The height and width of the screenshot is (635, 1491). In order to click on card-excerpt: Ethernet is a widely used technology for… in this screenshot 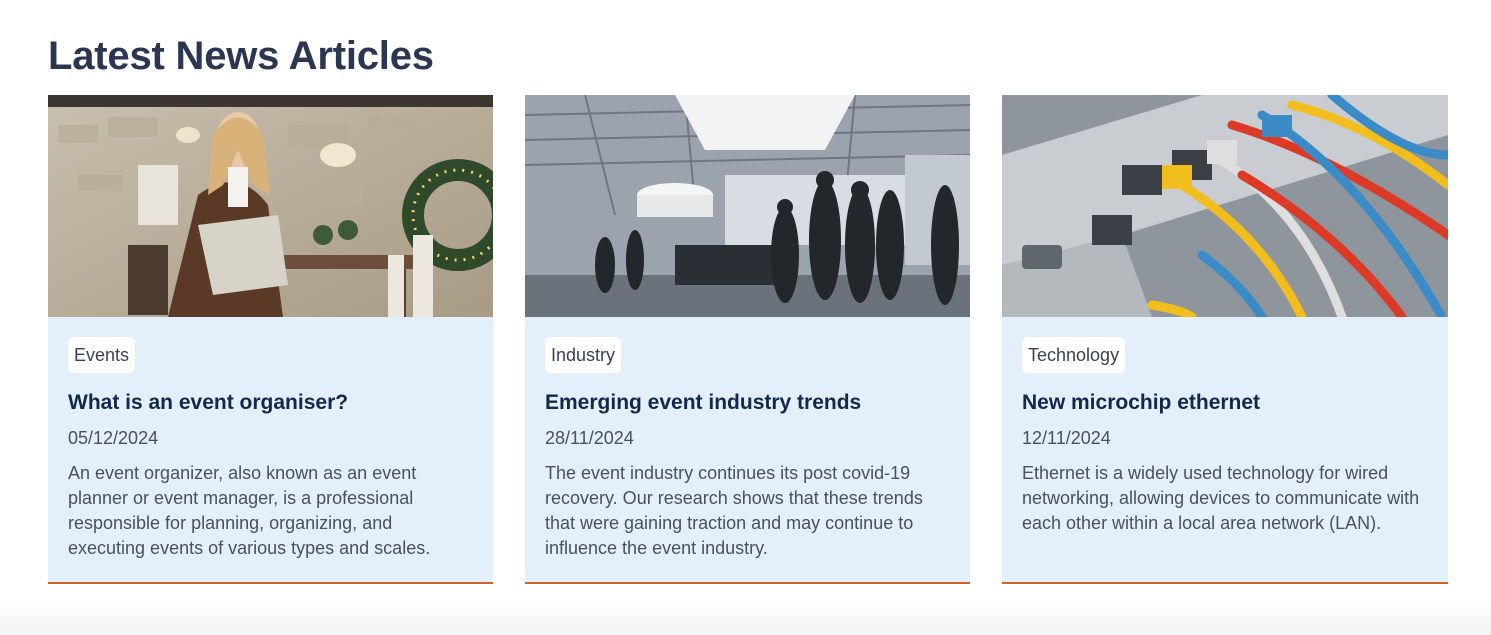, I will do `click(1221, 498)`.